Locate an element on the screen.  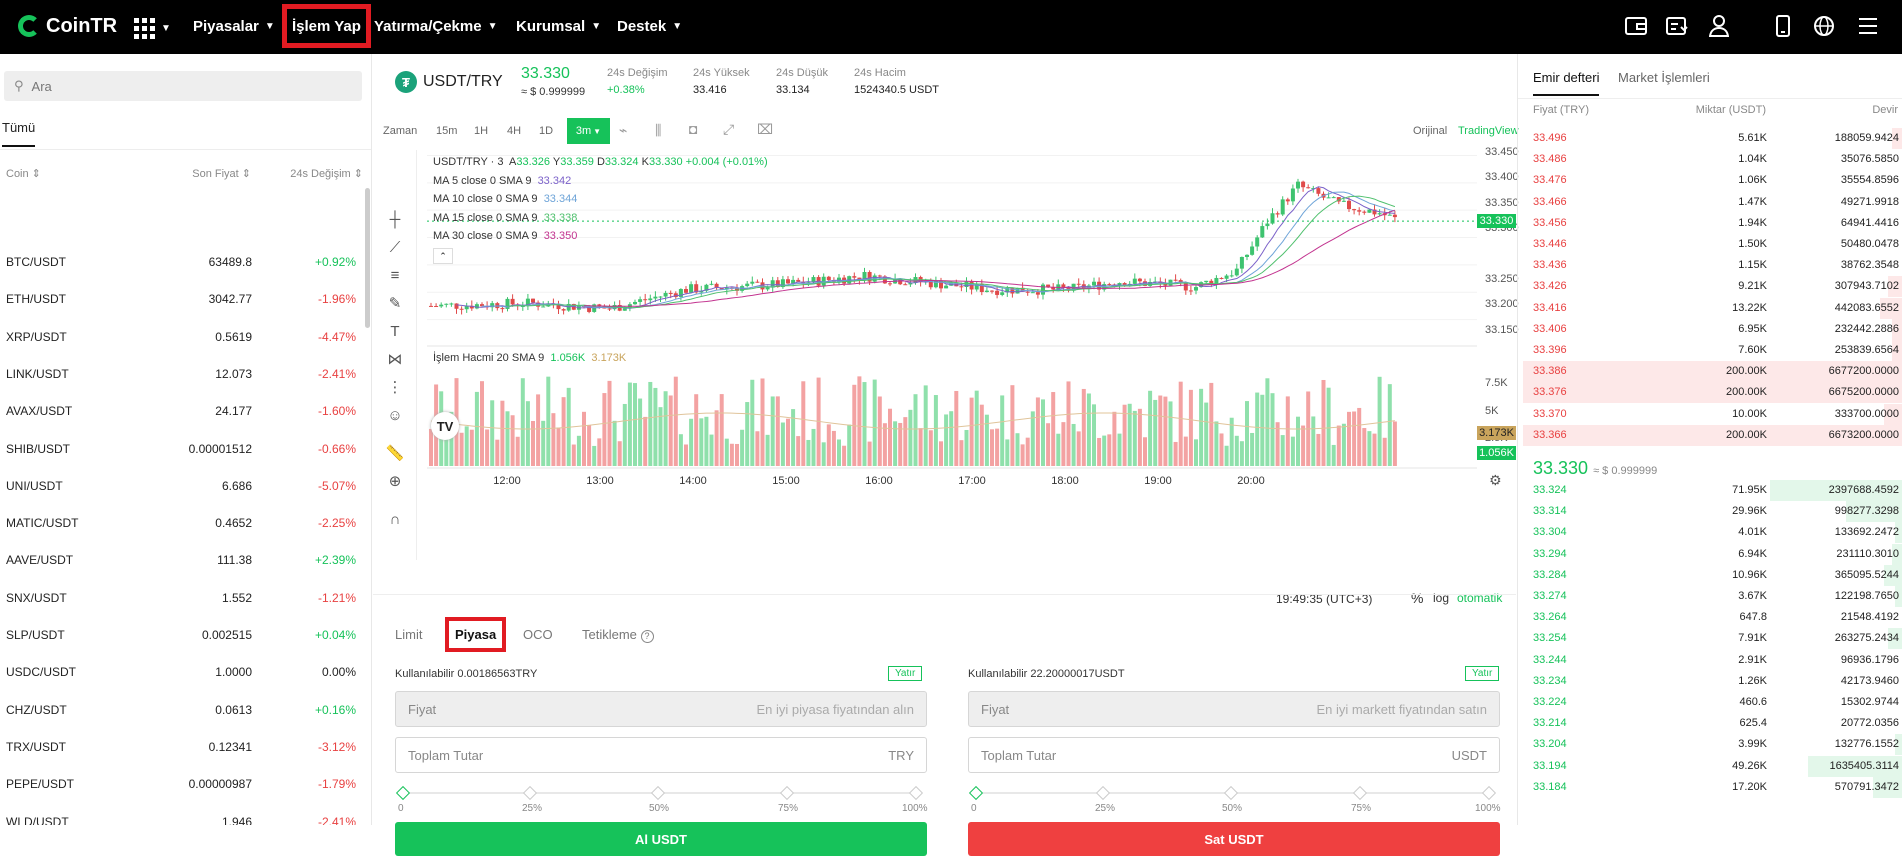
coin-row: PEPE/USDT 0.00000987 -1.79% is located at coordinates (181, 784).